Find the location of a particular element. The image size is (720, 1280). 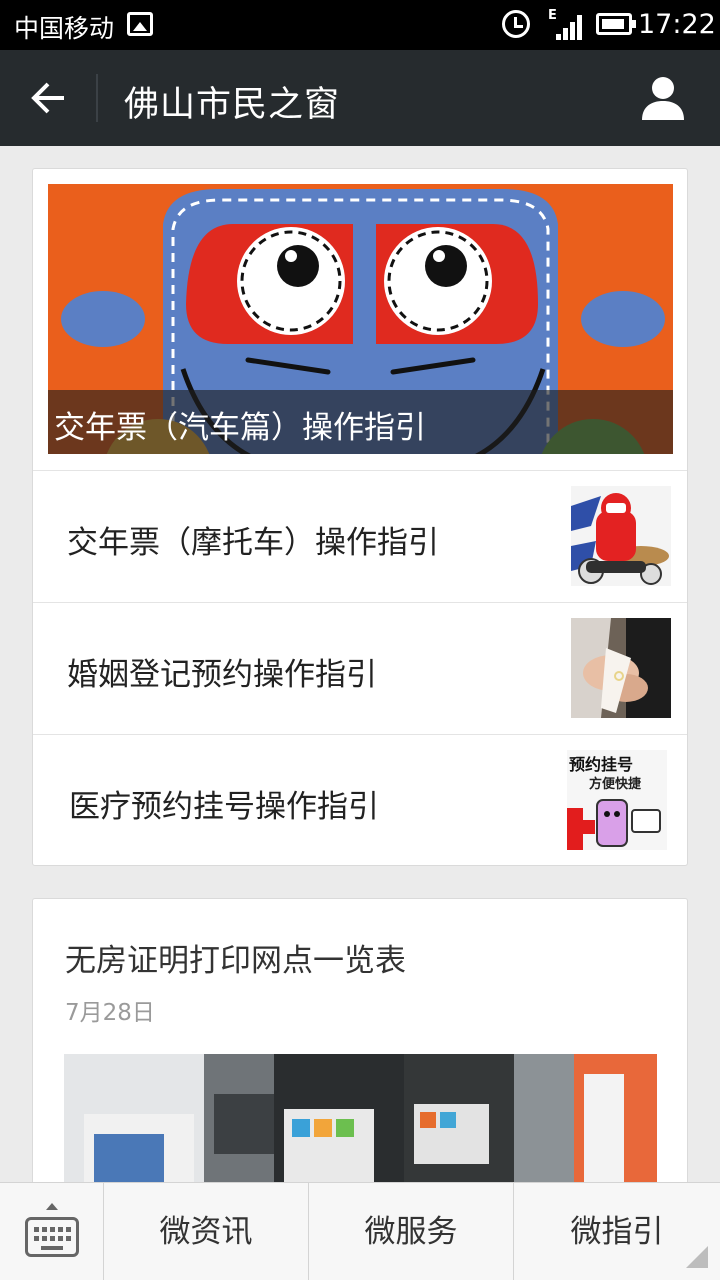

wedding-rings-photo-thumb is located at coordinates (621, 668).